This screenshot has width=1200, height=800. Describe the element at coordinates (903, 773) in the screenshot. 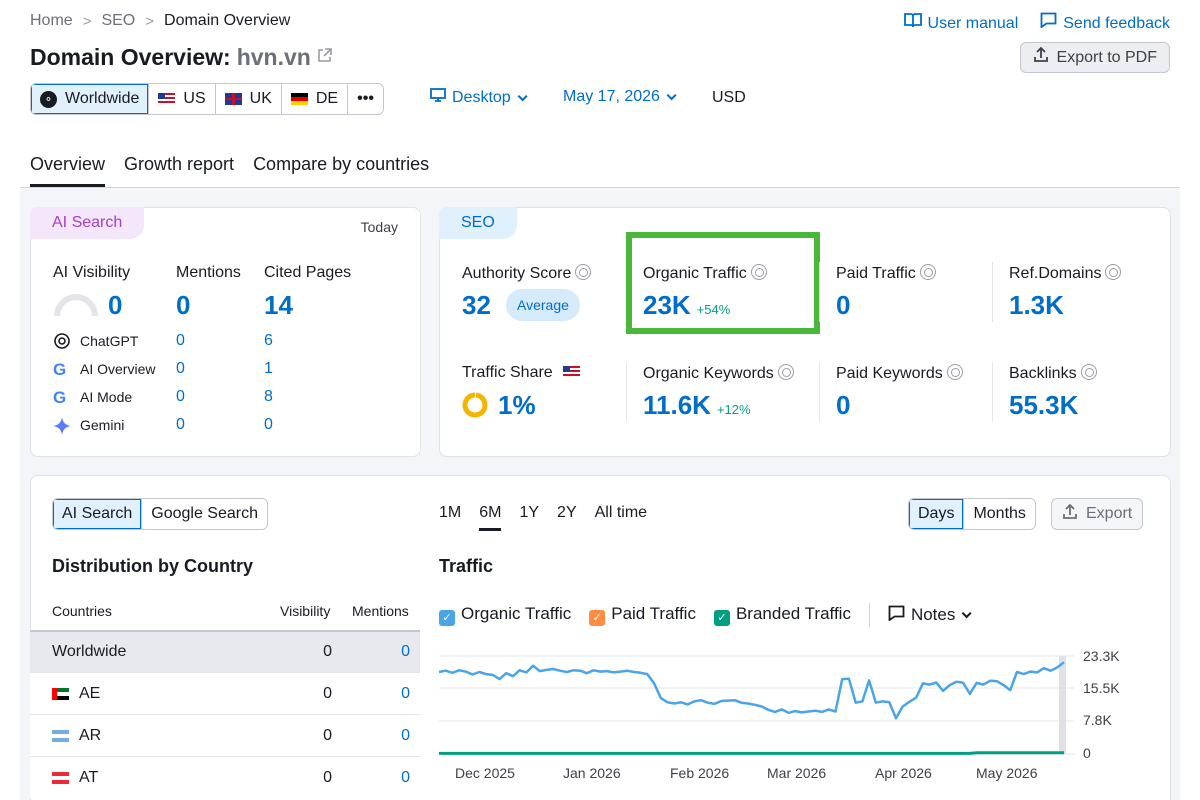

I see `x-tick-label: Apr 2026` at that location.